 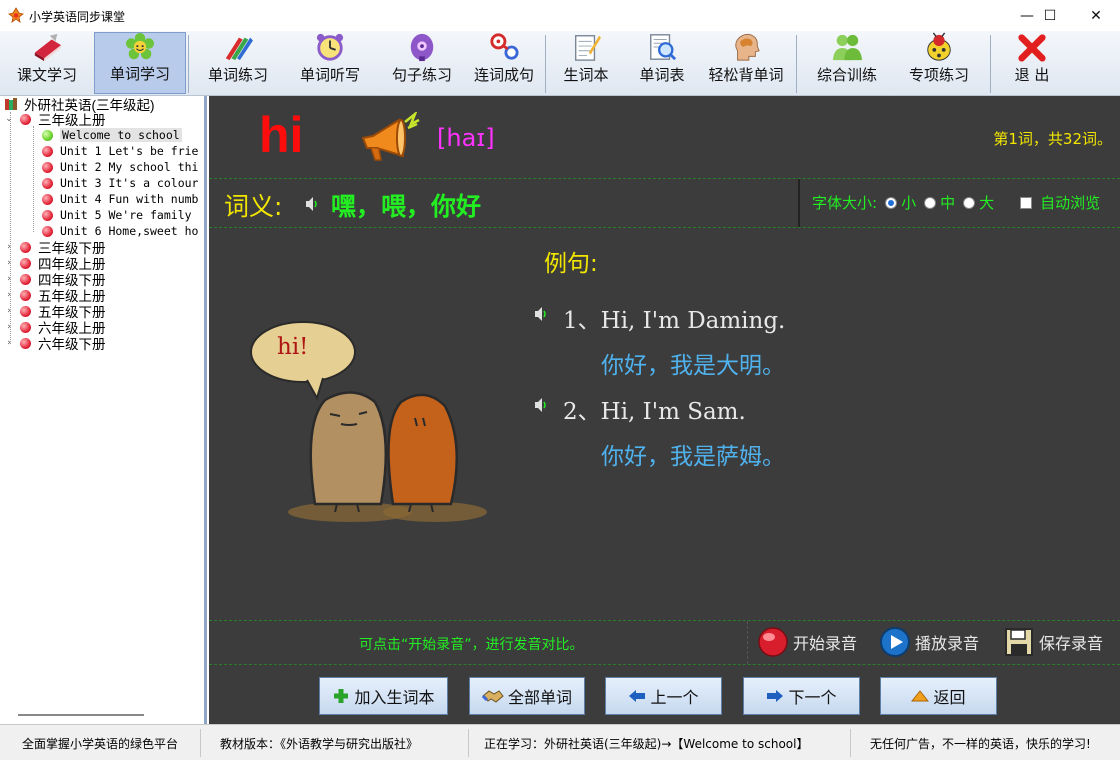 I want to click on tree-unit-label: Unit 2 My school thi, so click(x=129, y=167).